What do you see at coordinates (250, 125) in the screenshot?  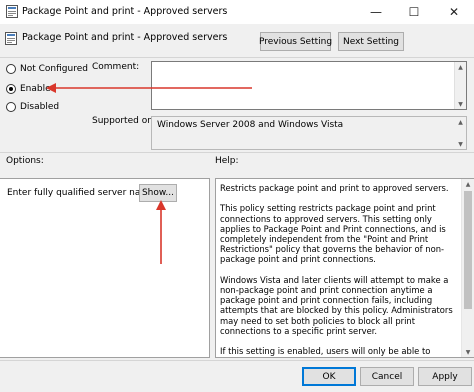 I see `supported-on-value: Windows Server 2008 and Windows Vista` at bounding box center [250, 125].